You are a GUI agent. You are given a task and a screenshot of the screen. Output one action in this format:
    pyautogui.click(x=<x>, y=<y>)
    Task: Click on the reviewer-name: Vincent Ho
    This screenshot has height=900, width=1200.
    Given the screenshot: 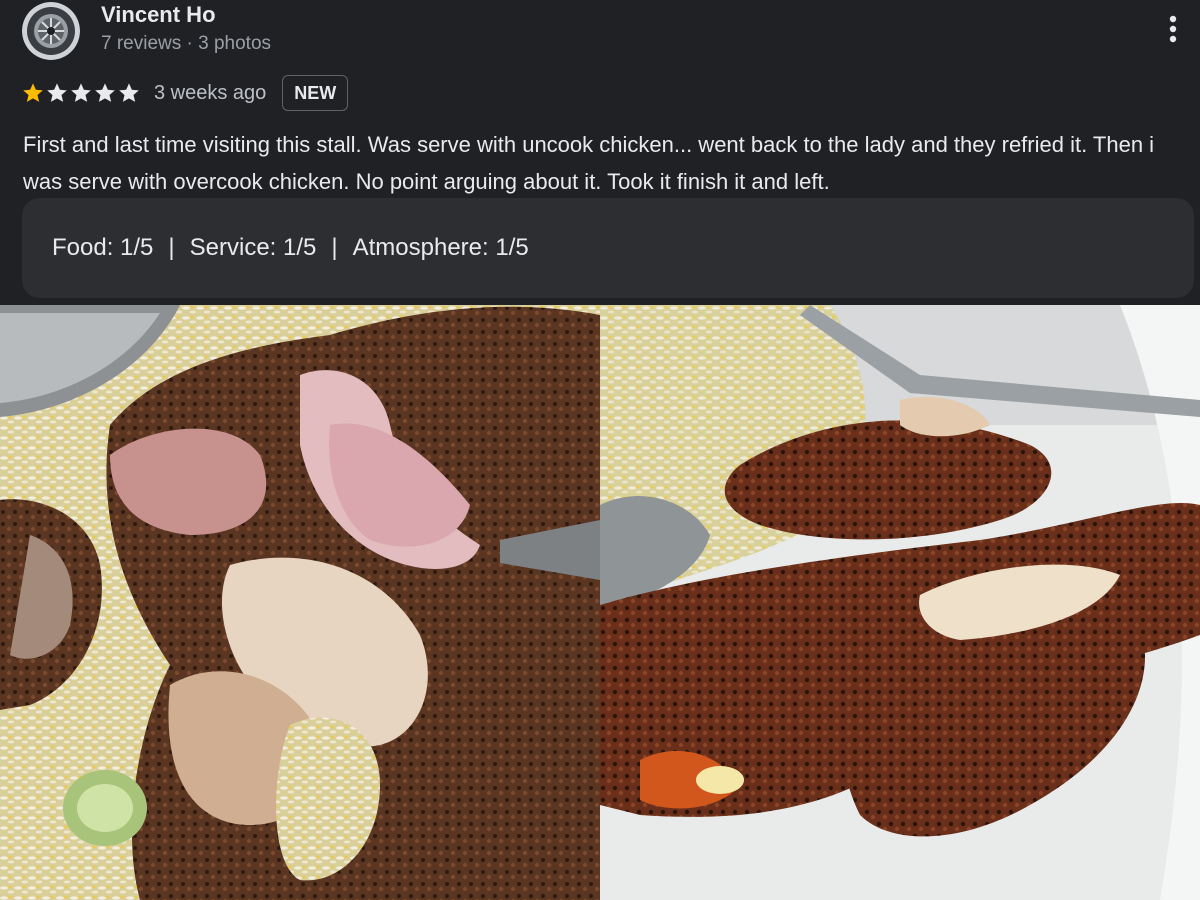 What is the action you would take?
    pyautogui.click(x=158, y=15)
    